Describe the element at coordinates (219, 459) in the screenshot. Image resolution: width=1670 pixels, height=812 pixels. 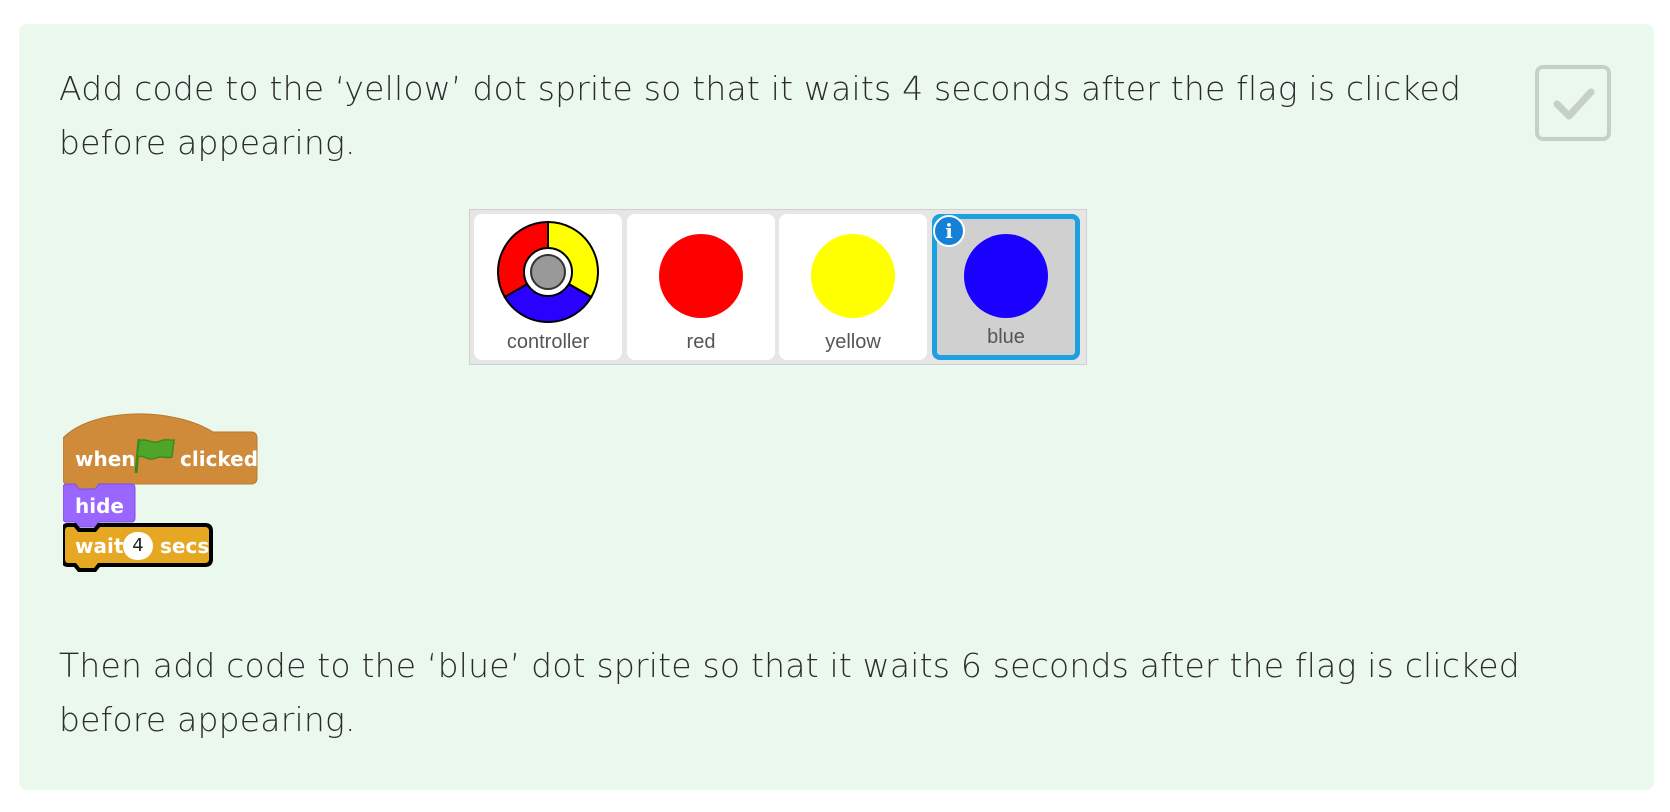
I see `hat-block-clicked-text: clicked` at that location.